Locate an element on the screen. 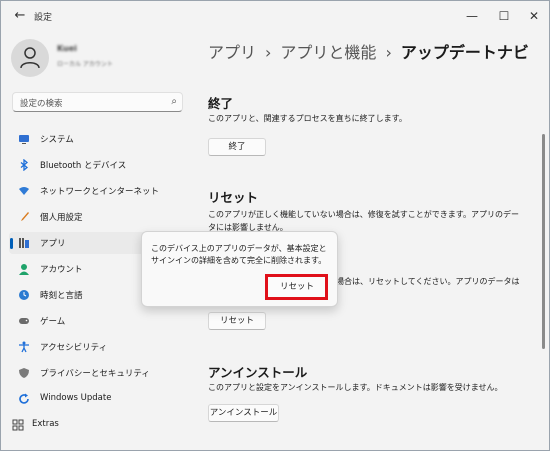 The width and height of the screenshot is (550, 451). reset-heading: リセット is located at coordinates (233, 197).